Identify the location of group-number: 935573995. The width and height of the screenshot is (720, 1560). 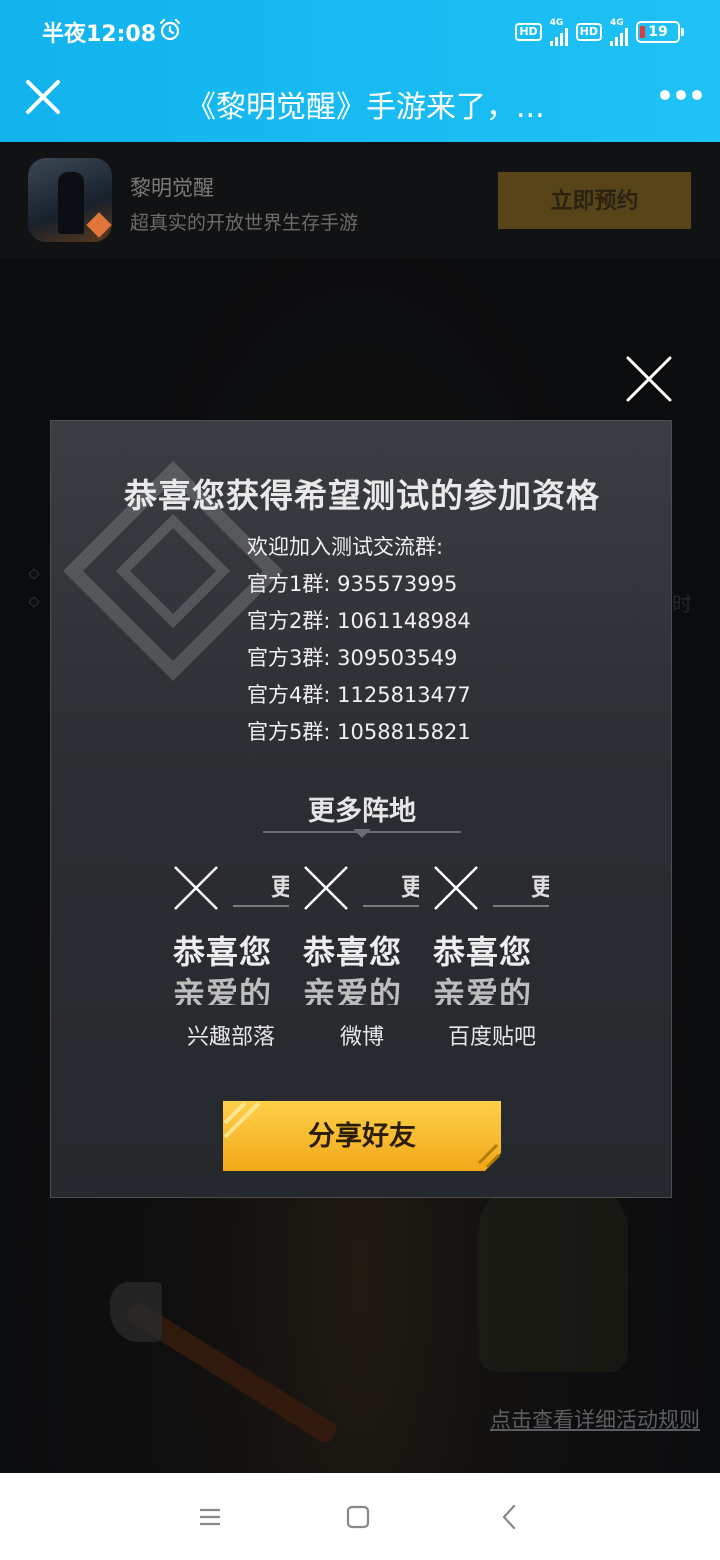
(397, 584).